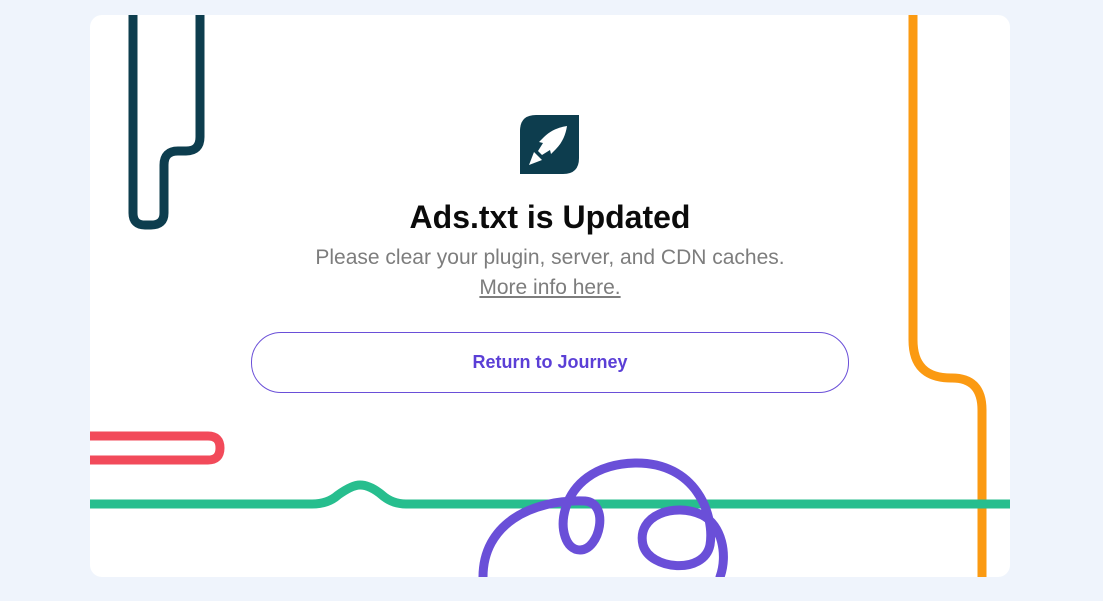 The width and height of the screenshot is (1103, 601). What do you see at coordinates (549, 144) in the screenshot?
I see `rocket-leaf-logo-icon` at bounding box center [549, 144].